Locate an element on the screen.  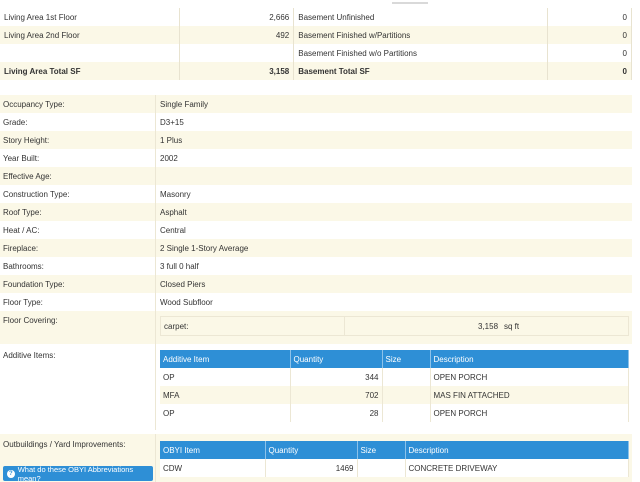
item-code: MFA is located at coordinates (225, 395).